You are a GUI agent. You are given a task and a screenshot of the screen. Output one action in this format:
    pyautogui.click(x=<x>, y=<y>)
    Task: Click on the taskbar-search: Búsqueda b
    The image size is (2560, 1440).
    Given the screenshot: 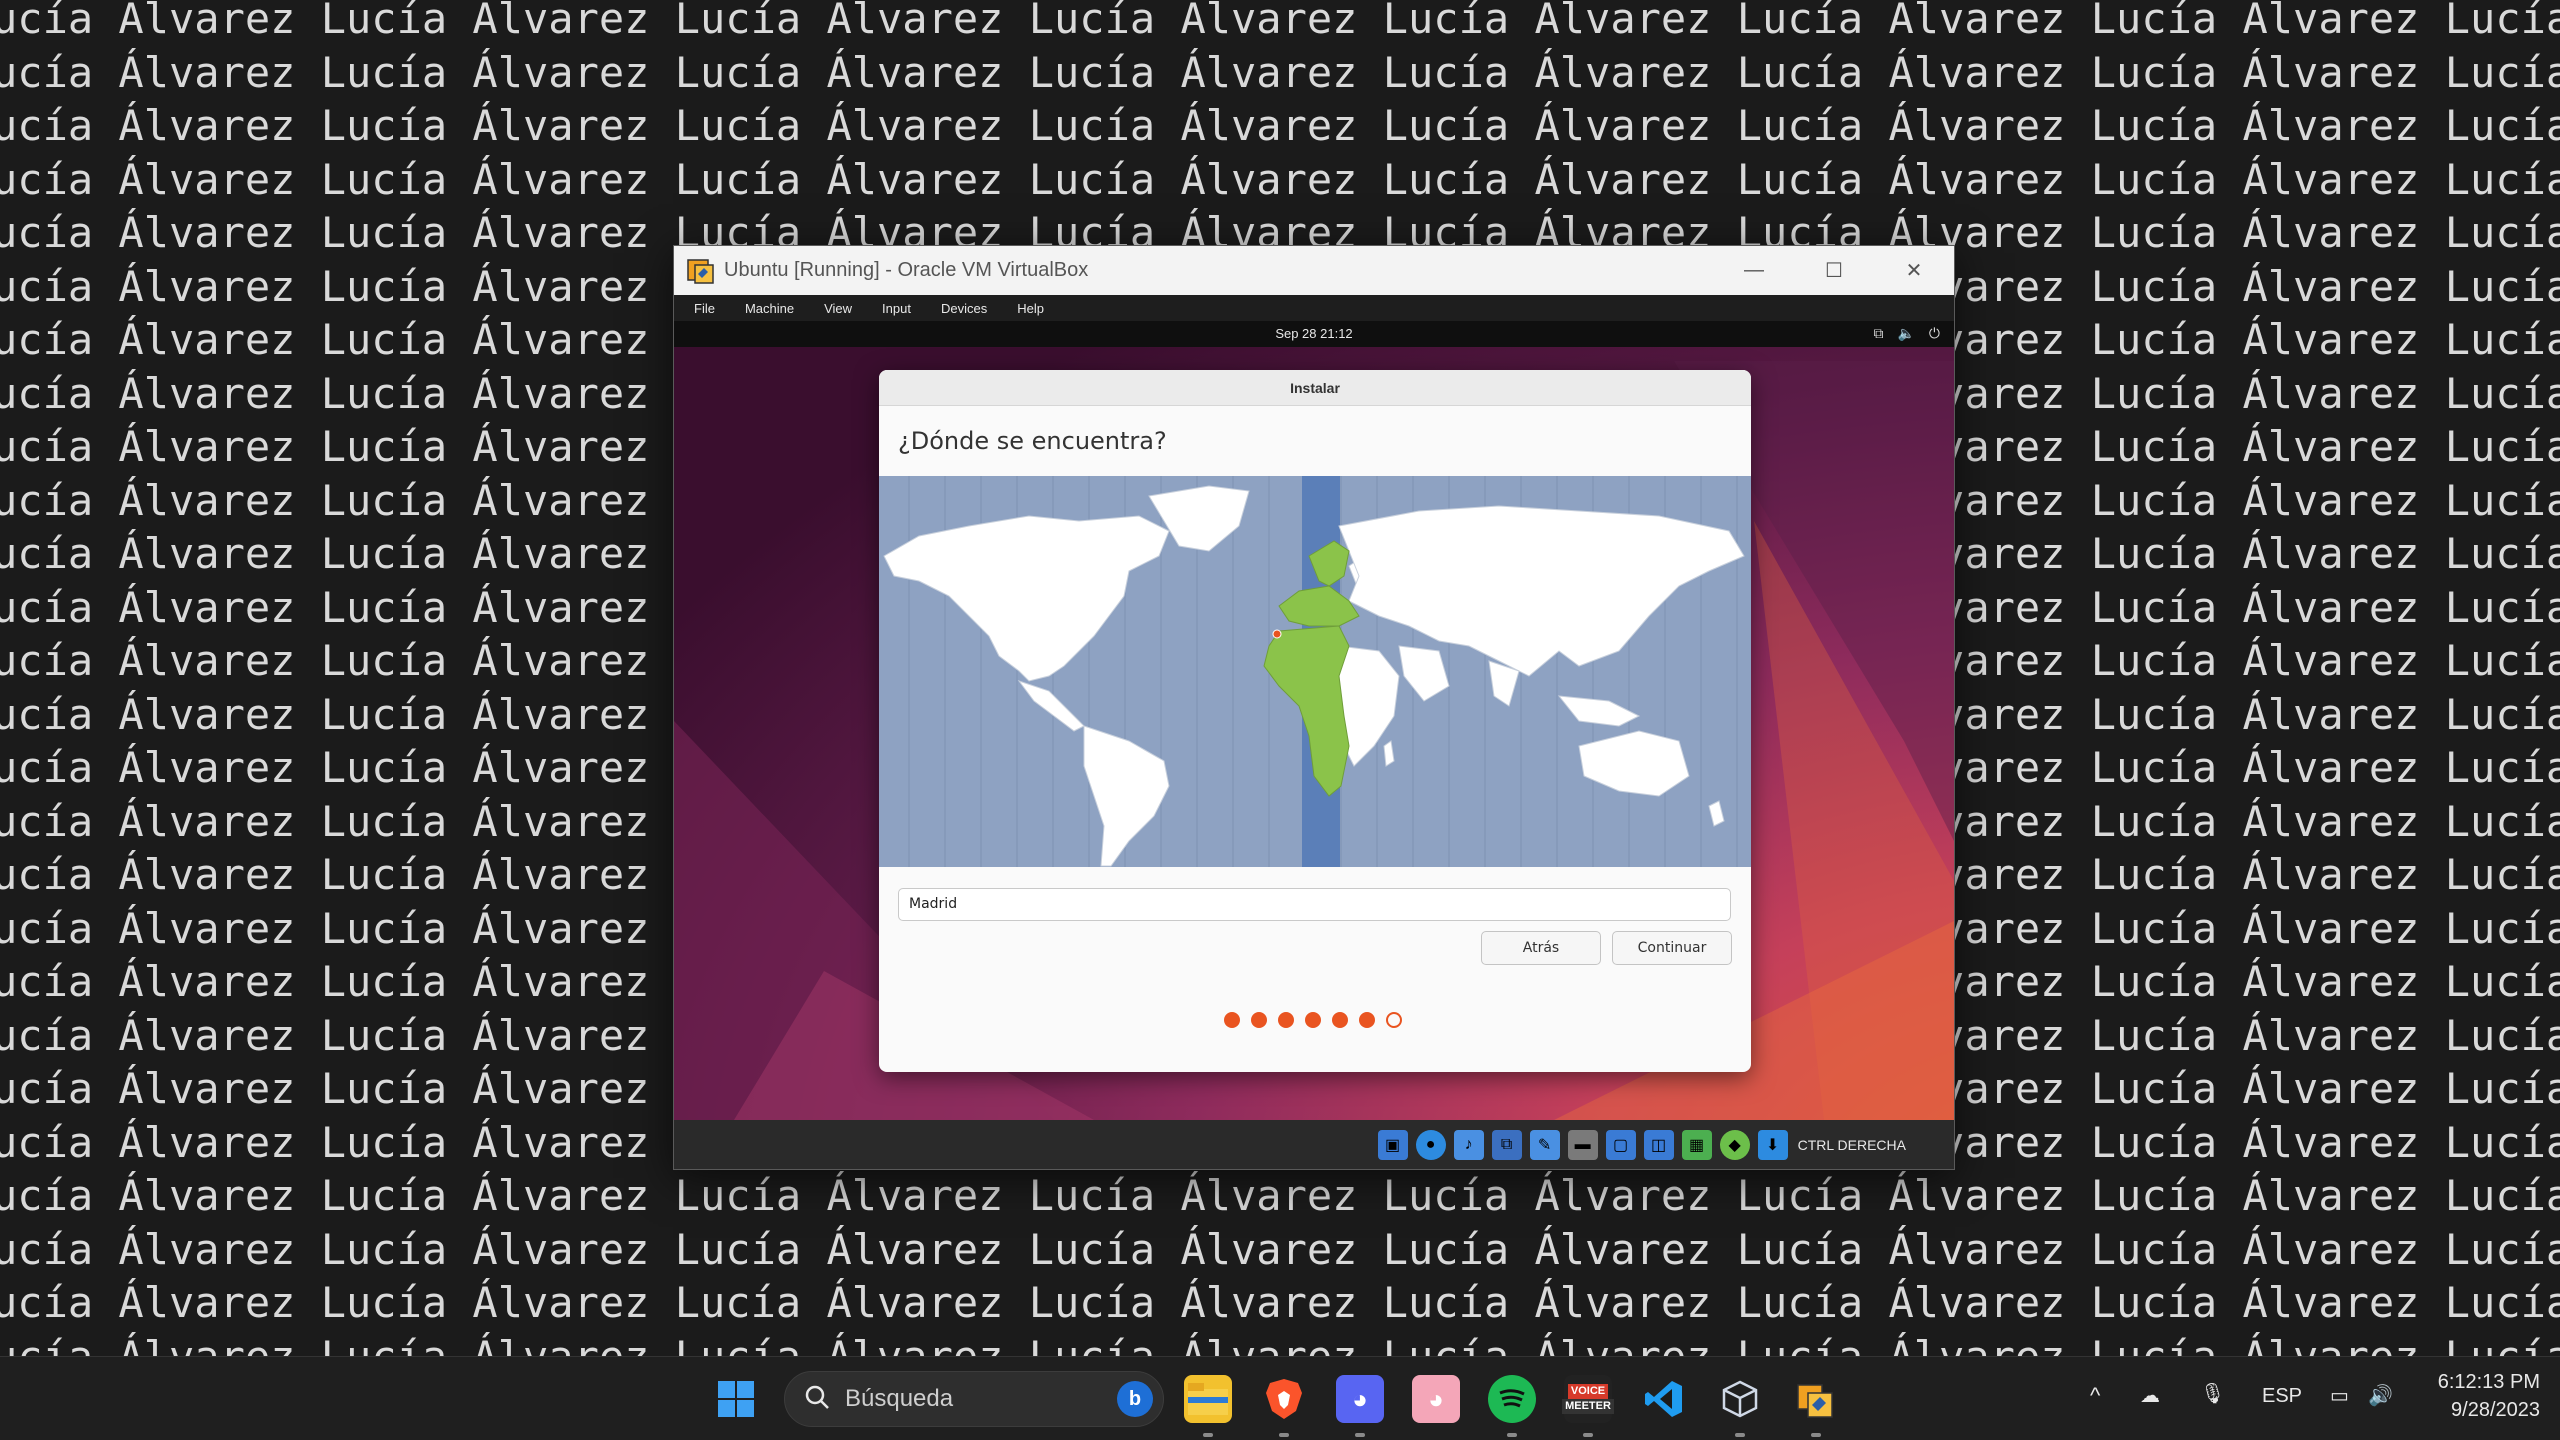 What is the action you would take?
    pyautogui.click(x=974, y=1399)
    